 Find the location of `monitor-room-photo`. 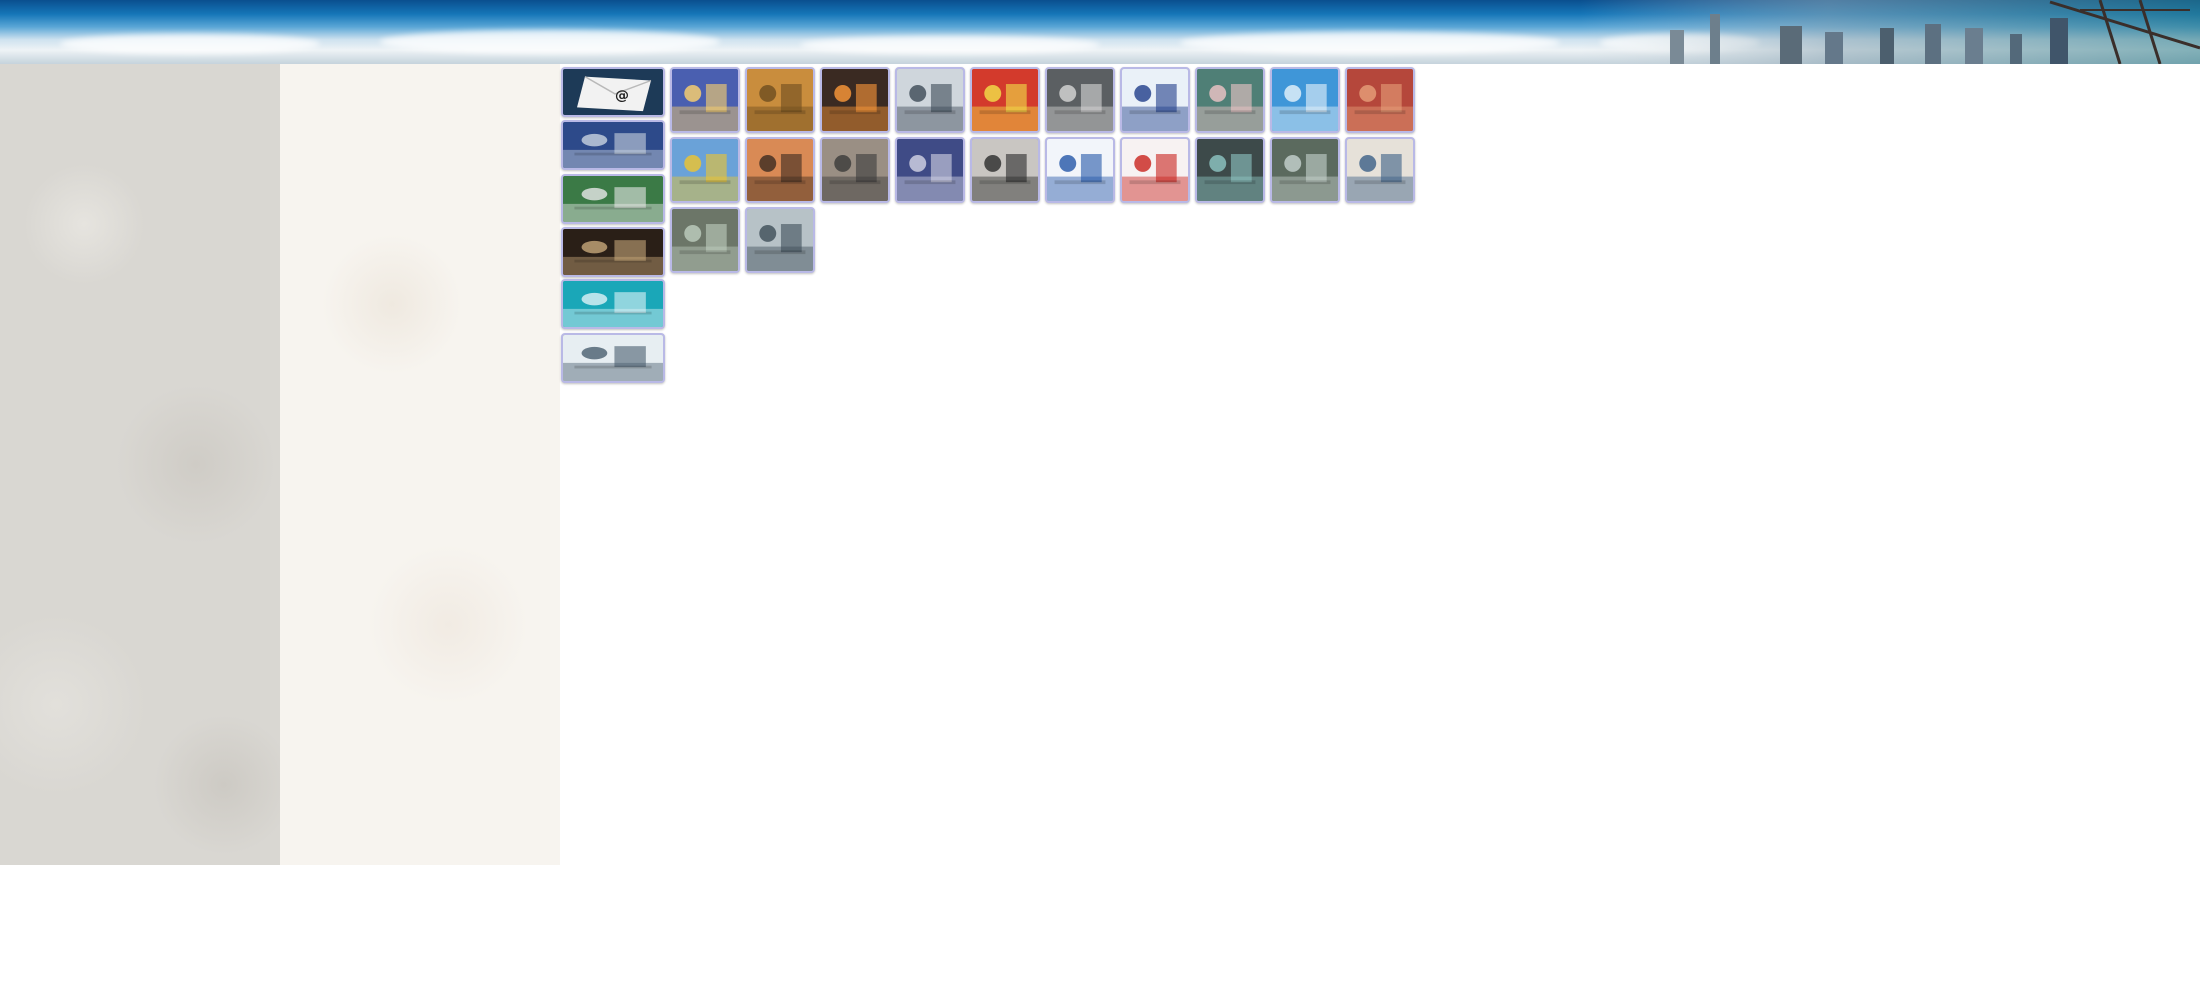

monitor-room-photo is located at coordinates (1230, 170).